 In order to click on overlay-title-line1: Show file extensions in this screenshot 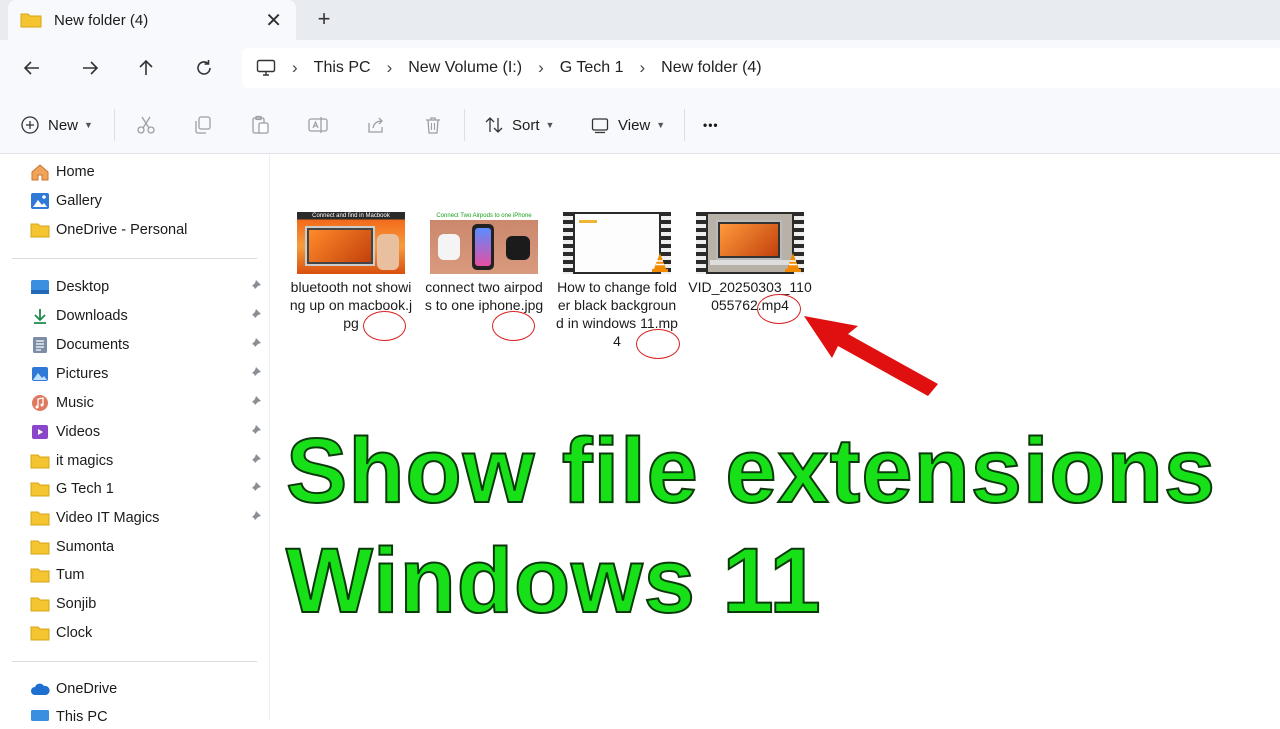, I will do `click(750, 471)`.